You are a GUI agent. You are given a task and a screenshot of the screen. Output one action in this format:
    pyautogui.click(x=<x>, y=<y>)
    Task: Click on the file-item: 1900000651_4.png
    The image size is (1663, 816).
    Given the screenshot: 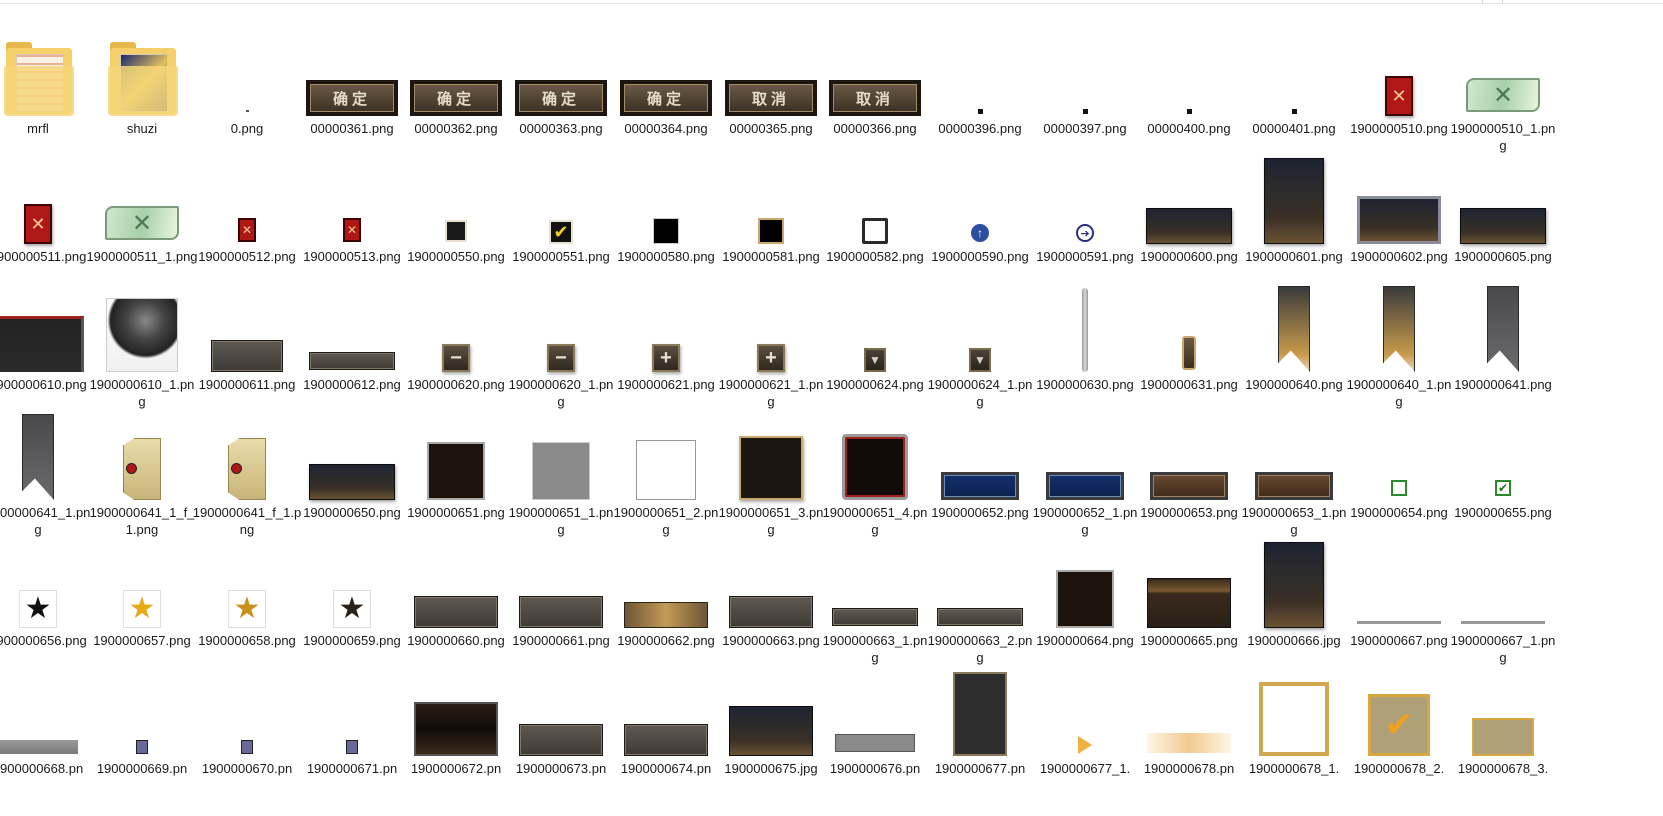 What is the action you would take?
    pyautogui.click(x=875, y=482)
    